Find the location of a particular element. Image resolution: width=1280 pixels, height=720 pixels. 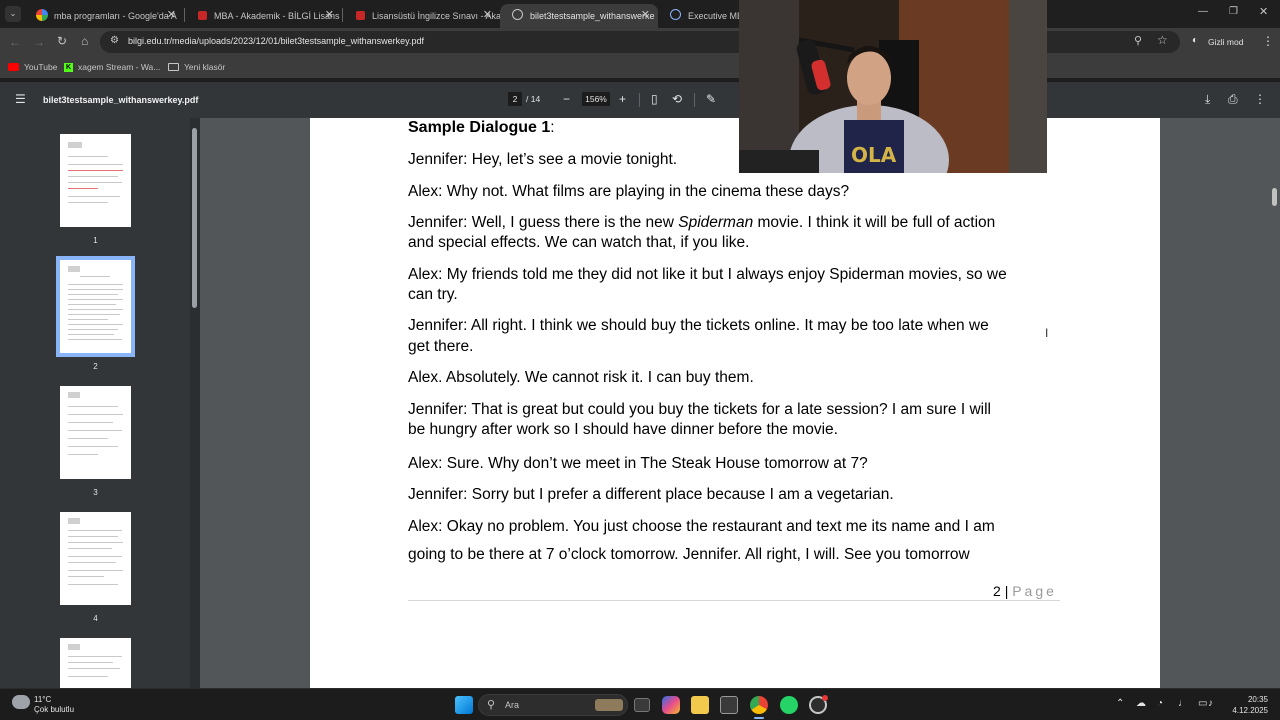

site-info-icon: ⚙ is located at coordinates (114, 40).